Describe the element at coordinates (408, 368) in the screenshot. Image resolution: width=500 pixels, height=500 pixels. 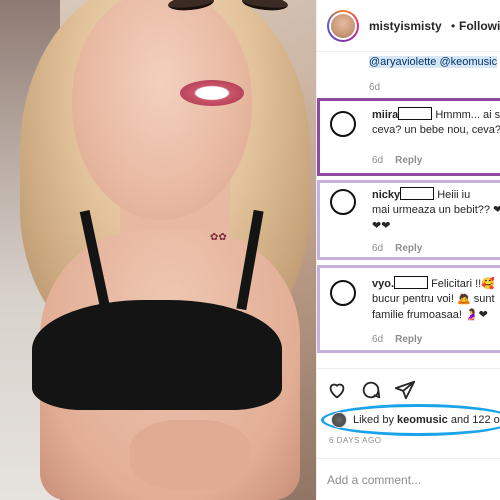
I see `divider` at that location.